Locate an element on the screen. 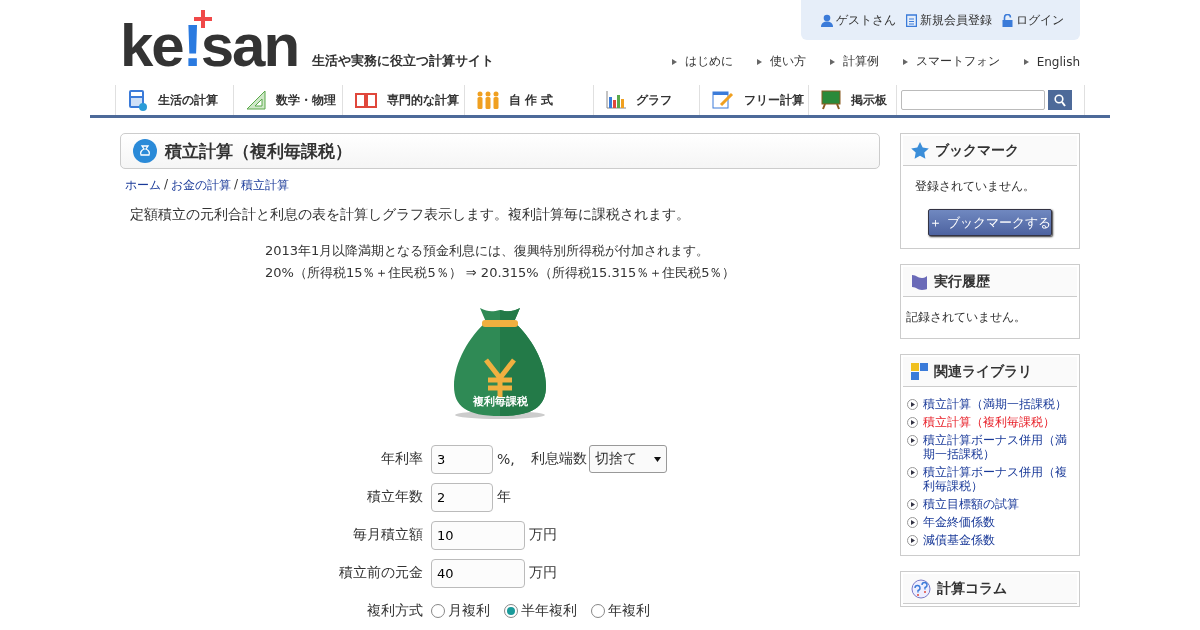 The width and height of the screenshot is (1200, 630). panel-message: 登録されていません。 is located at coordinates (975, 186).